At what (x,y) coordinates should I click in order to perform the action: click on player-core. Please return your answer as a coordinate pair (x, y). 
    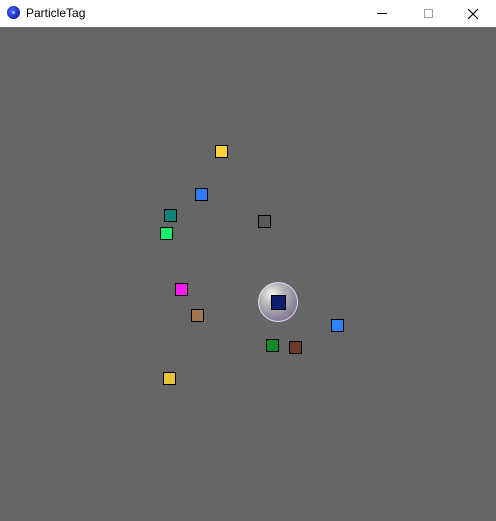
    Looking at the image, I should click on (278, 302).